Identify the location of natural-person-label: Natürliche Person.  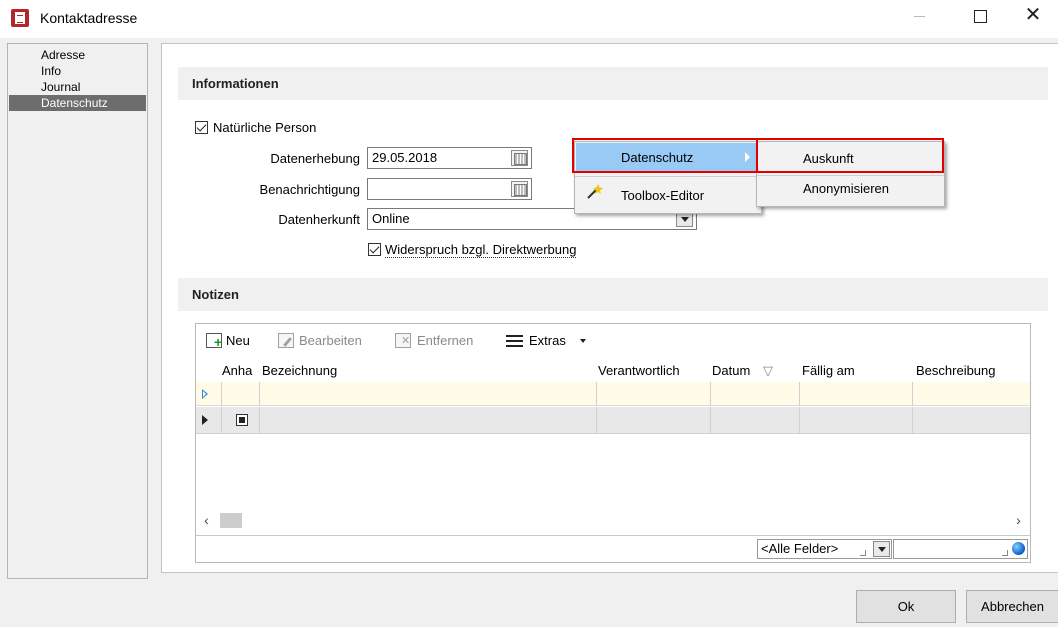
(265, 127).